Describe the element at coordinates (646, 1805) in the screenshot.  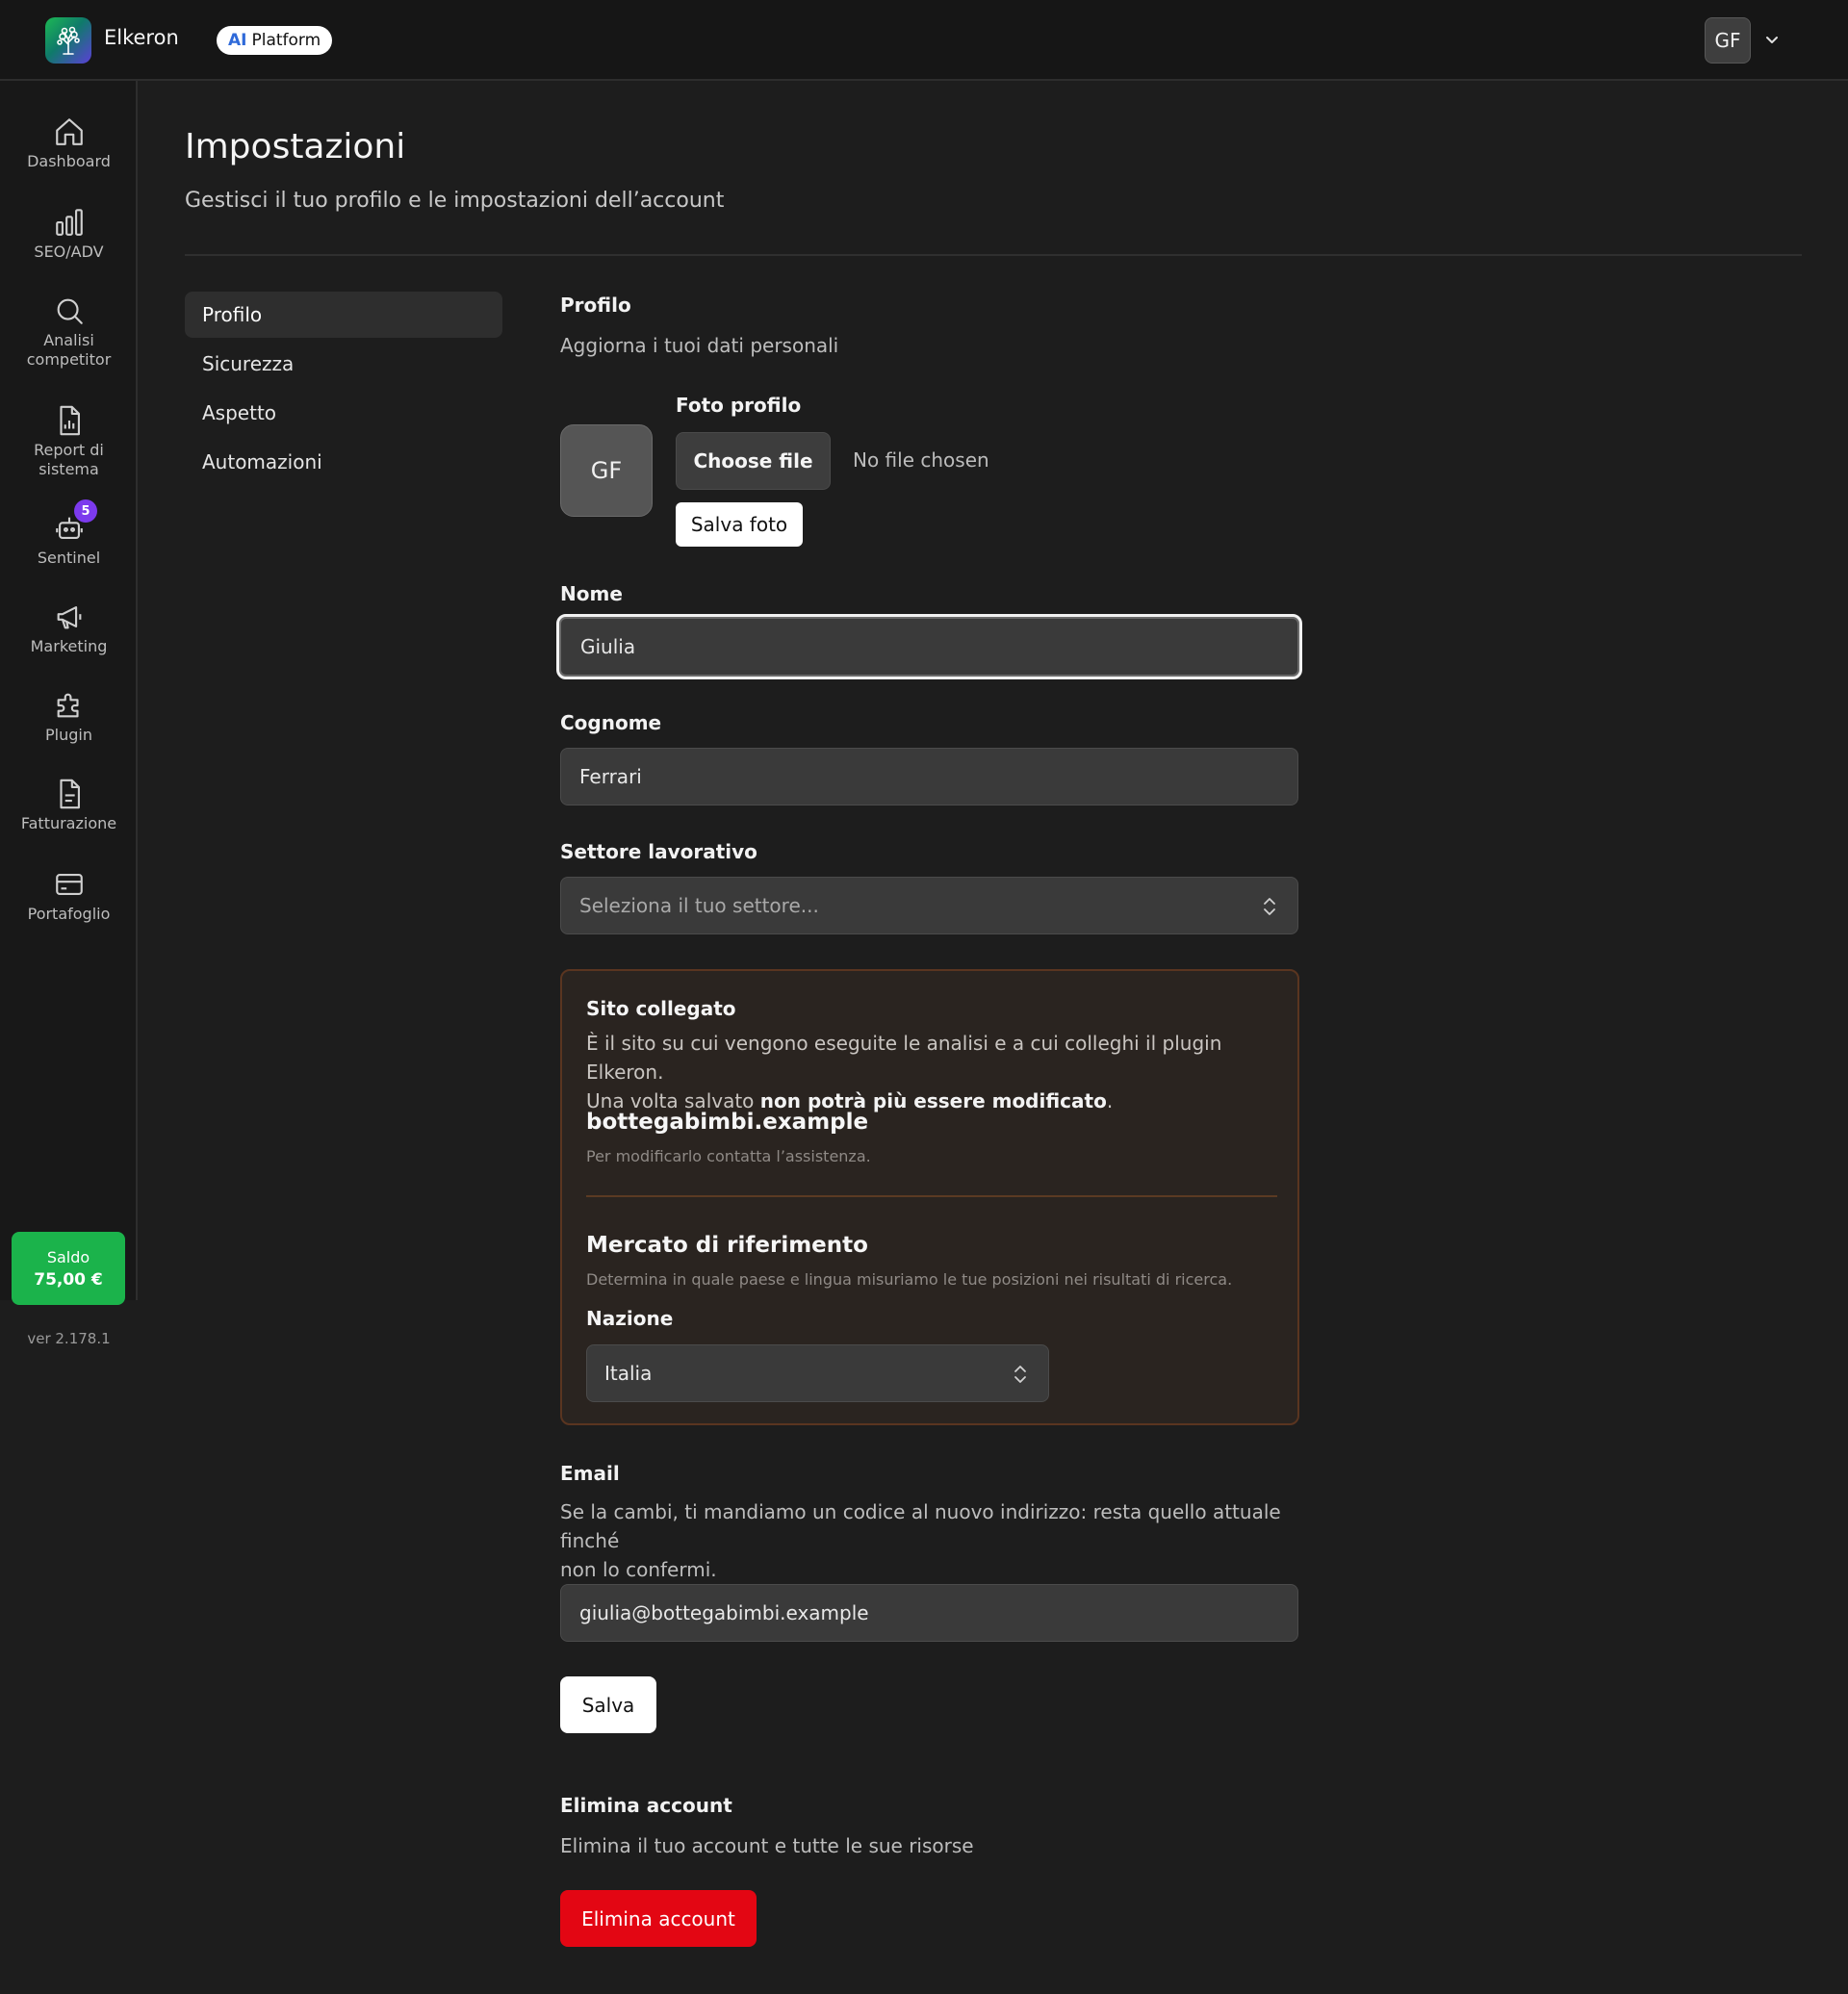
I see `delete-account-title: Elimina account` at that location.